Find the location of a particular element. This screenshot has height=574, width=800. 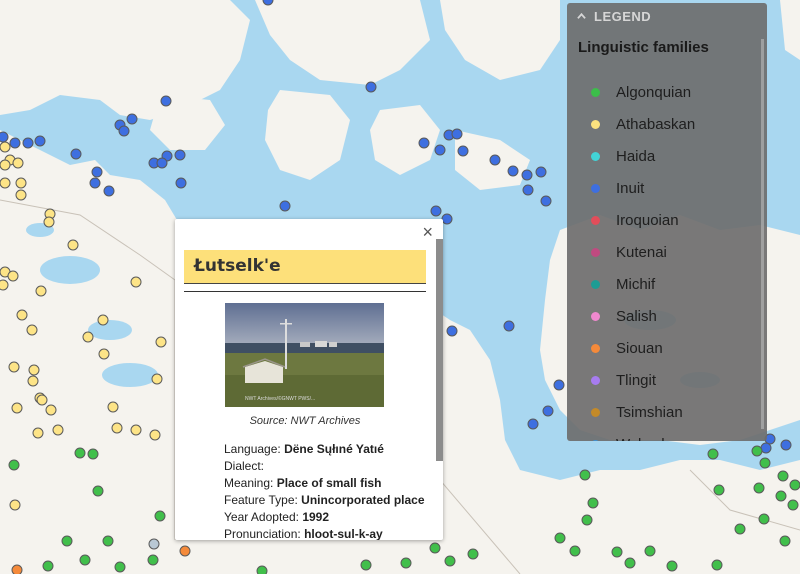

legend-item-label: Athabaskan is located at coordinates (656, 124).